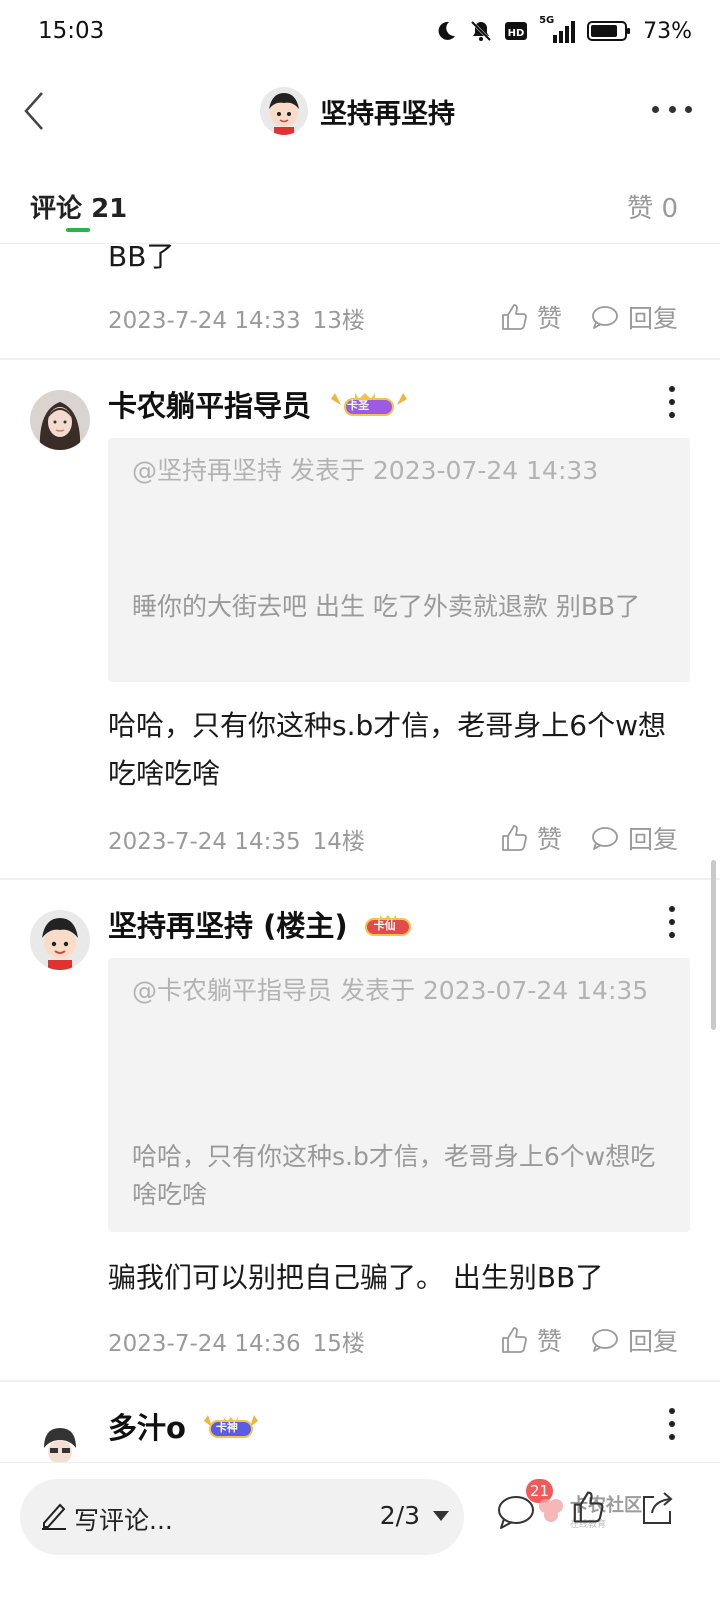  I want to click on network-label: 5G, so click(547, 20).